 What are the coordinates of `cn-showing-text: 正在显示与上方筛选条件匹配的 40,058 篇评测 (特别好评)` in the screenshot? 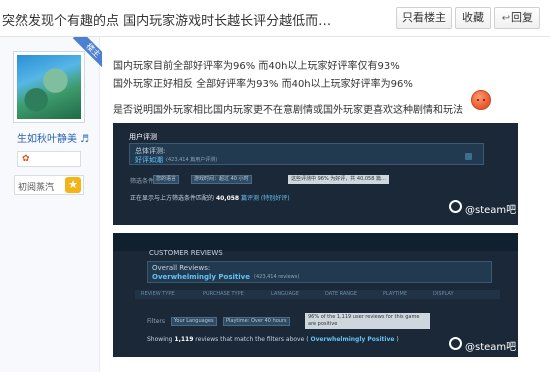 It's located at (210, 197).